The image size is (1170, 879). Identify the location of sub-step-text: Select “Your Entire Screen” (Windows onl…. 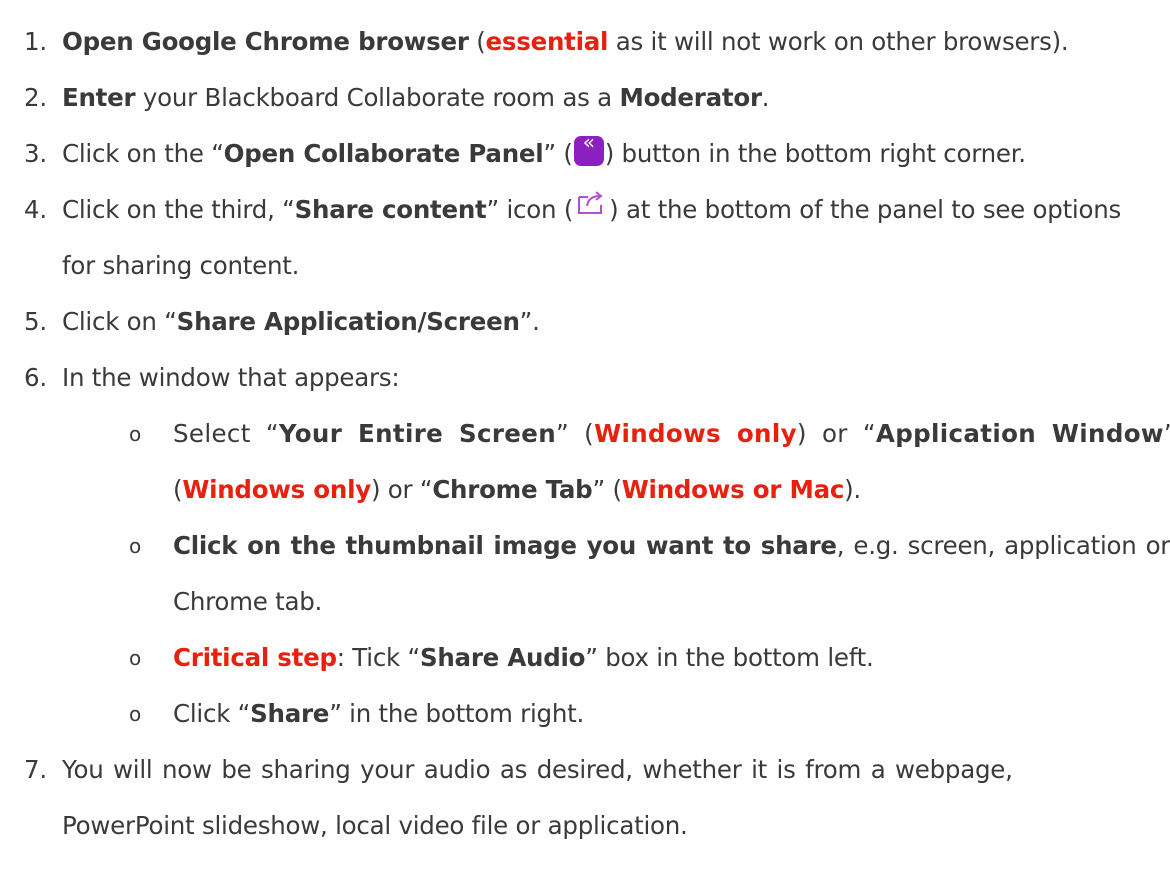
(671, 433).